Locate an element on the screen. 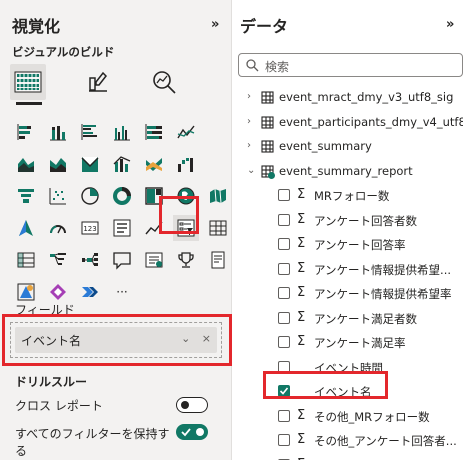 The height and width of the screenshot is (460, 463). field-row: Σ アンケート回答率 is located at coordinates (347, 245).